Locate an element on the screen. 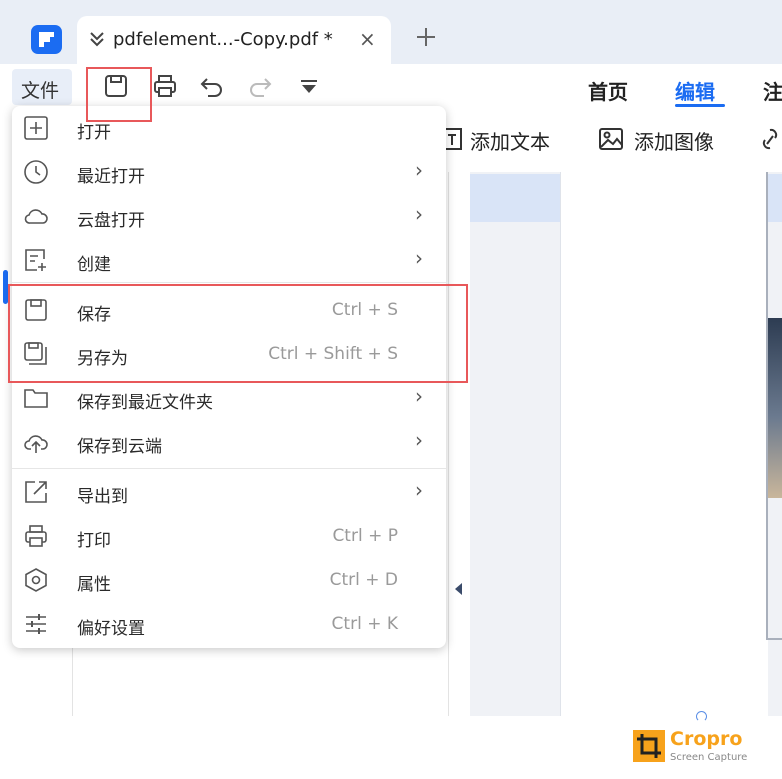 The width and height of the screenshot is (782, 779). menu-item-label: 云盘打开 is located at coordinates (111, 221).